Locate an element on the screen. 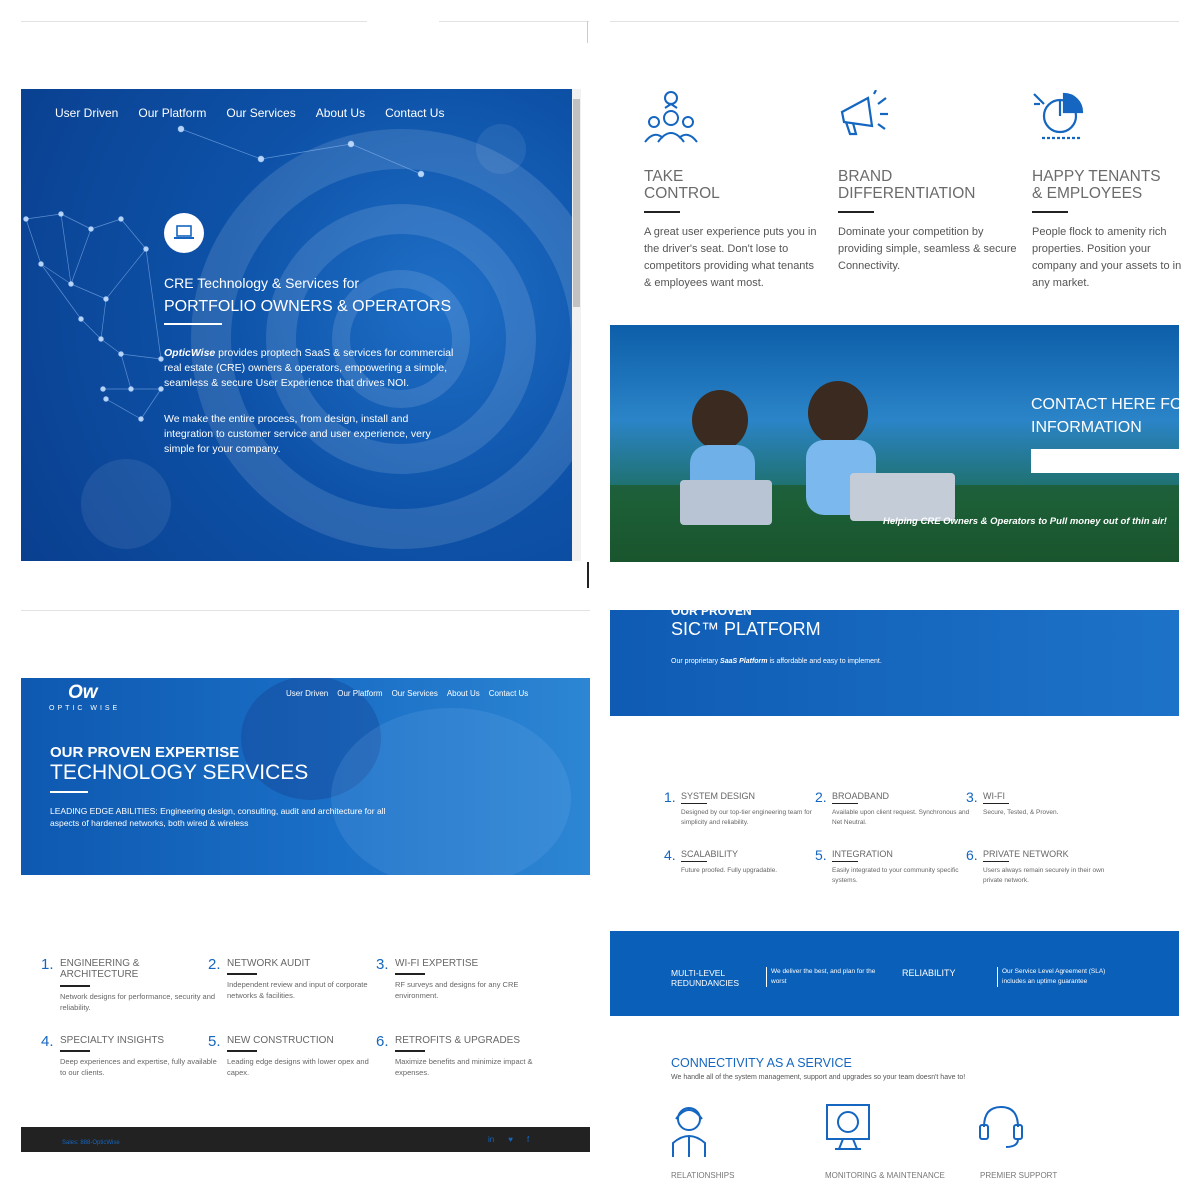  item-name: SCALABILITY is located at coordinates (710, 854).